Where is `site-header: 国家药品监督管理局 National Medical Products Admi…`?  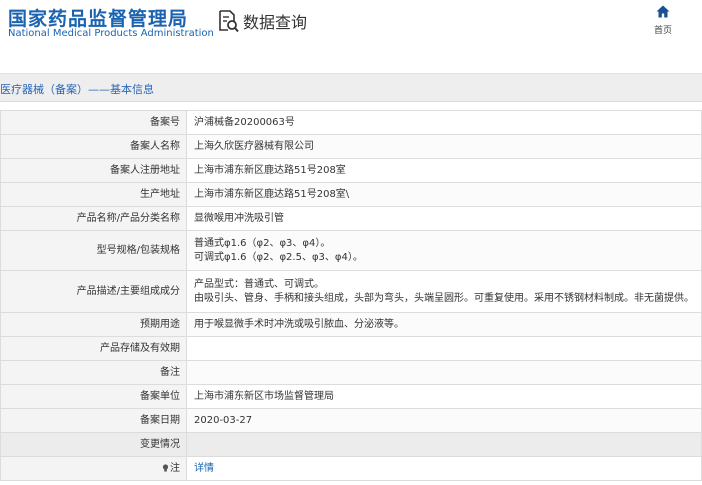
site-header: 国家药品监督管理局 National Medical Products Admi… is located at coordinates (351, 31).